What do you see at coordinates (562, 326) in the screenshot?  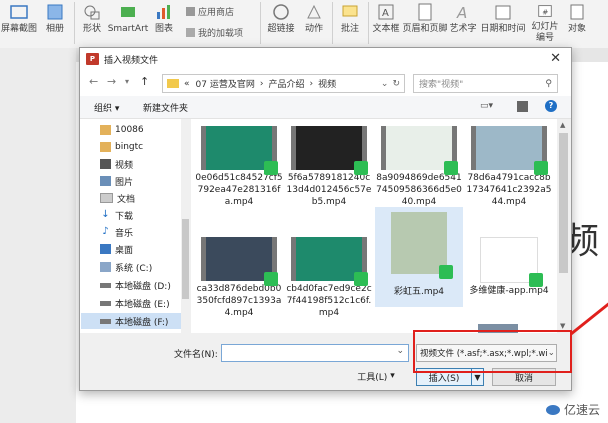 I see `scroll-down-icon: ▼` at bounding box center [562, 326].